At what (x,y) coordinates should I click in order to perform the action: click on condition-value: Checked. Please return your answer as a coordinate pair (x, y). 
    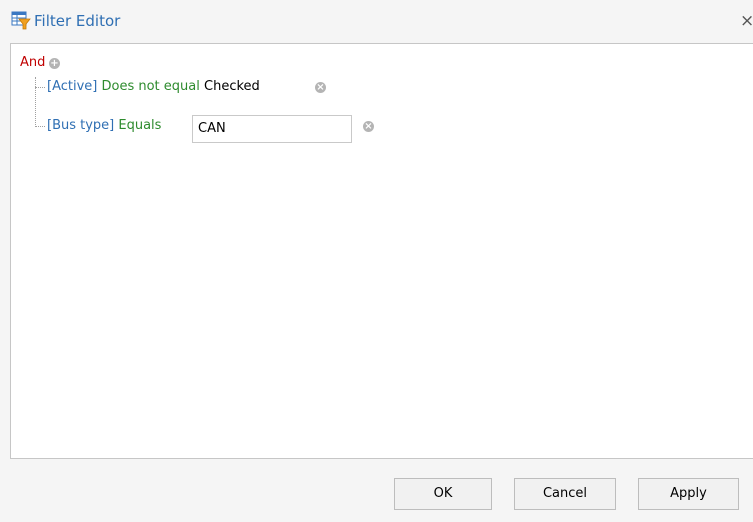
    Looking at the image, I should click on (232, 86).